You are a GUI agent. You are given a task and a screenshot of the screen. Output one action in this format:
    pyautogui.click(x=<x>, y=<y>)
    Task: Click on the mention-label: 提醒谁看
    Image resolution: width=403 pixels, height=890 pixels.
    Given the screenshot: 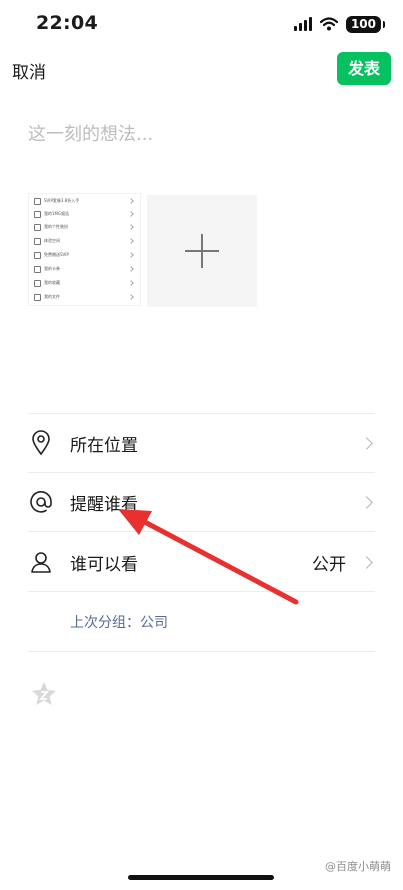 What is the action you would take?
    pyautogui.click(x=104, y=504)
    